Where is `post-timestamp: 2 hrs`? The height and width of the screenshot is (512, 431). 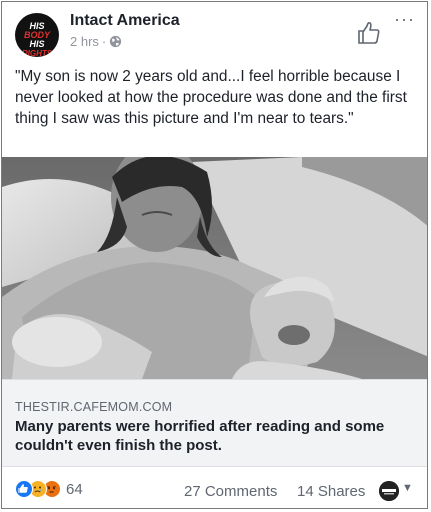
post-timestamp: 2 hrs is located at coordinates (84, 41).